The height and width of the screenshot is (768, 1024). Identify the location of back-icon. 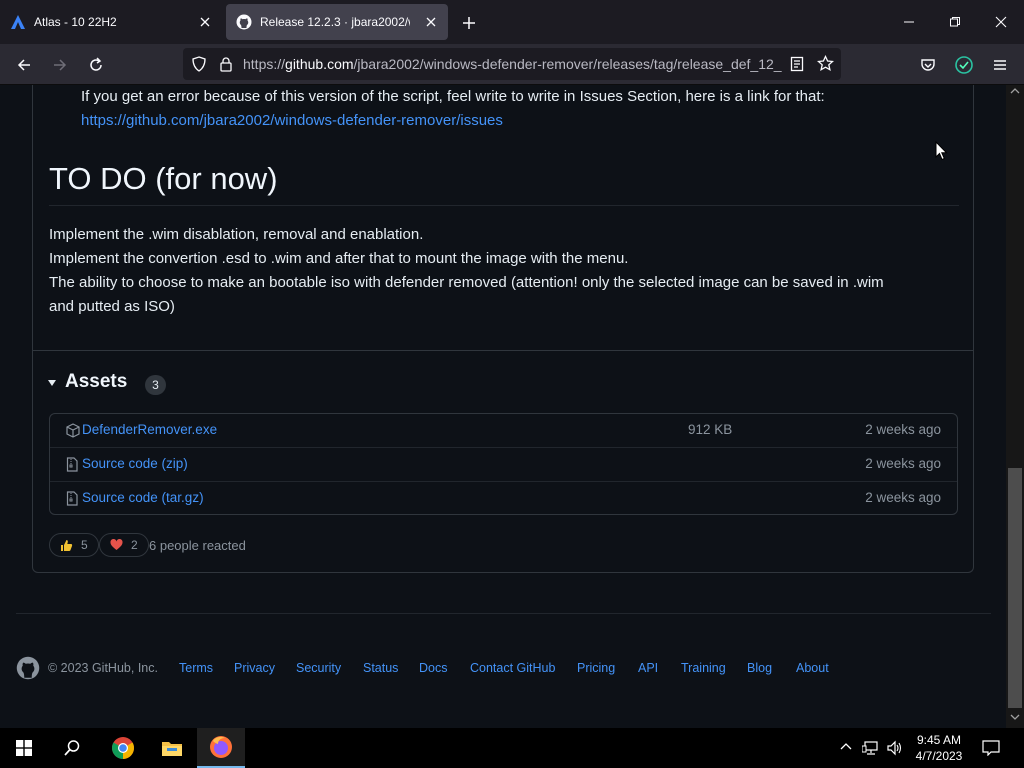
(24, 65).